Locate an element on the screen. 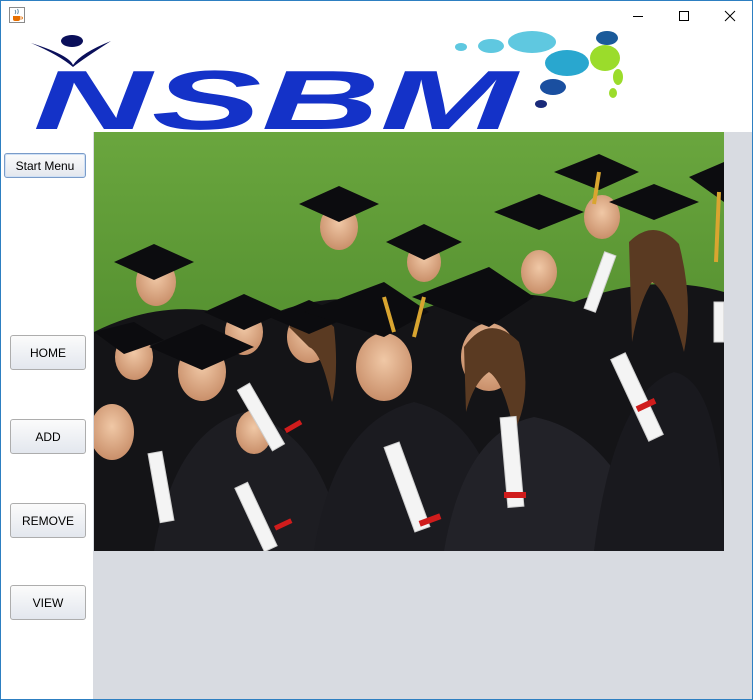  minimize-icon is located at coordinates (638, 16).